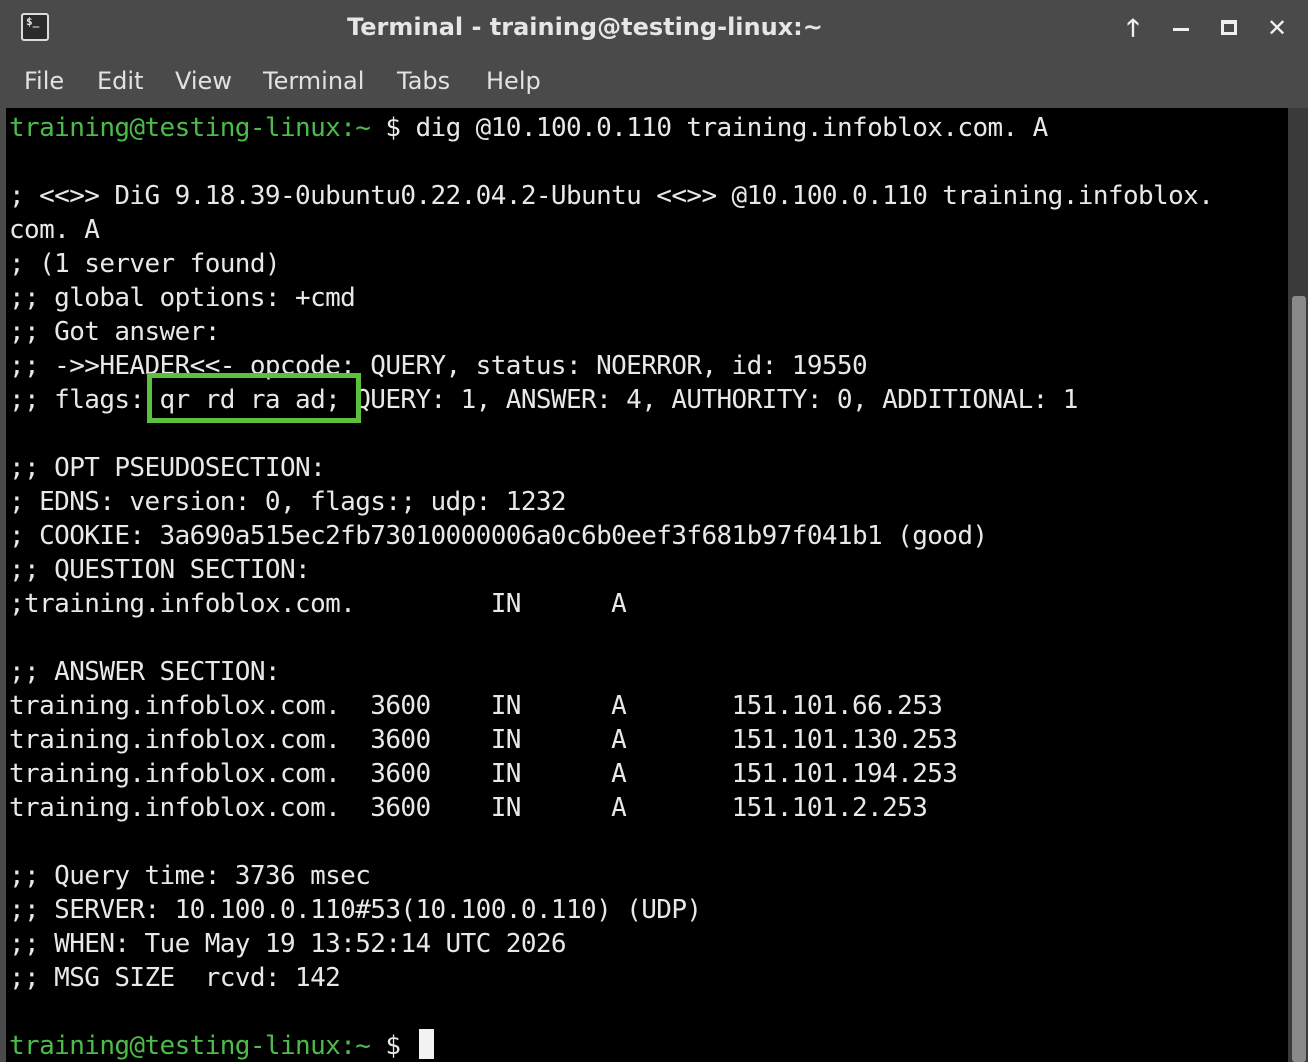 The height and width of the screenshot is (1062, 1308). What do you see at coordinates (254, 398) in the screenshot?
I see `flags-highlight-box` at bounding box center [254, 398].